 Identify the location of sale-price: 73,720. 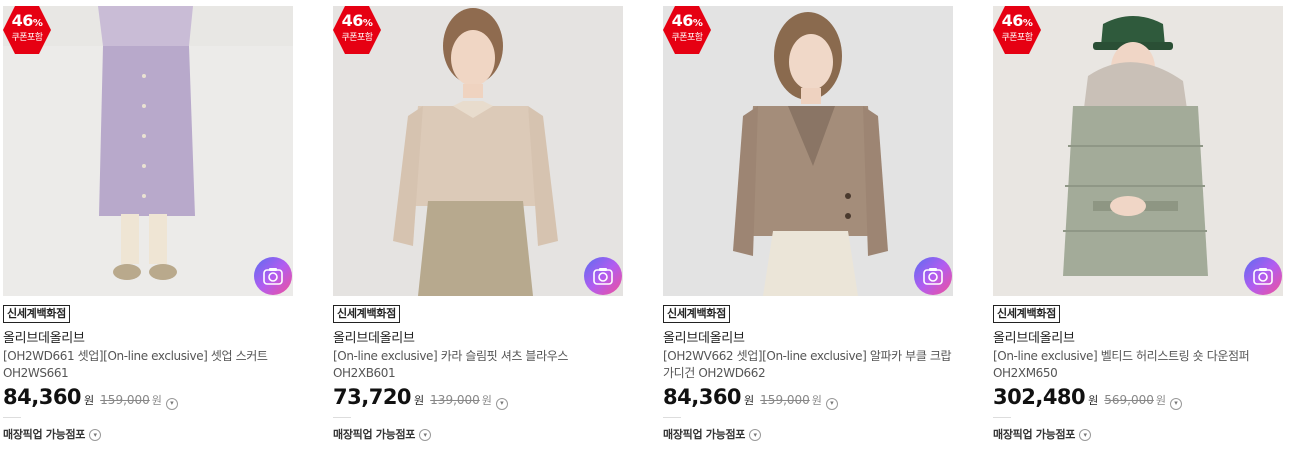
(372, 397).